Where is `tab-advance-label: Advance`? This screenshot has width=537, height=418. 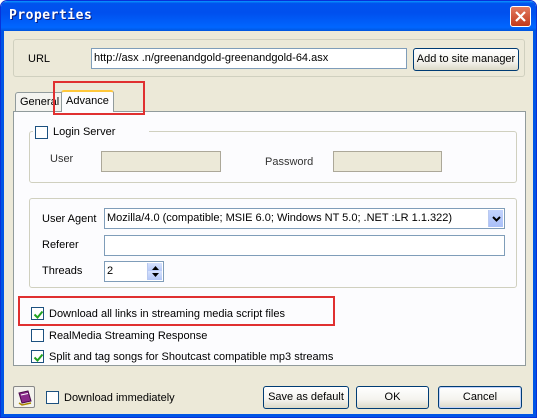
tab-advance-label: Advance is located at coordinates (87, 101).